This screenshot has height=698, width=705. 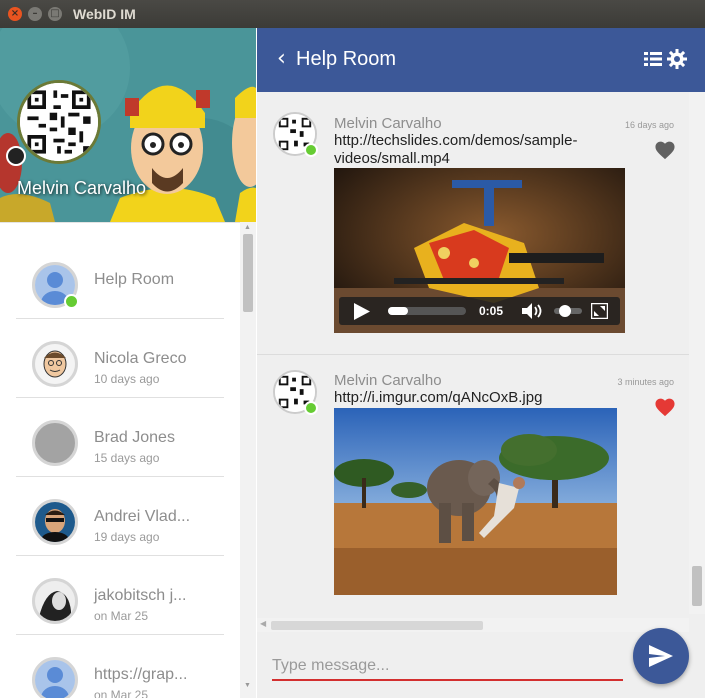 I want to click on contact-name: Nicola Greco, so click(x=140, y=358).